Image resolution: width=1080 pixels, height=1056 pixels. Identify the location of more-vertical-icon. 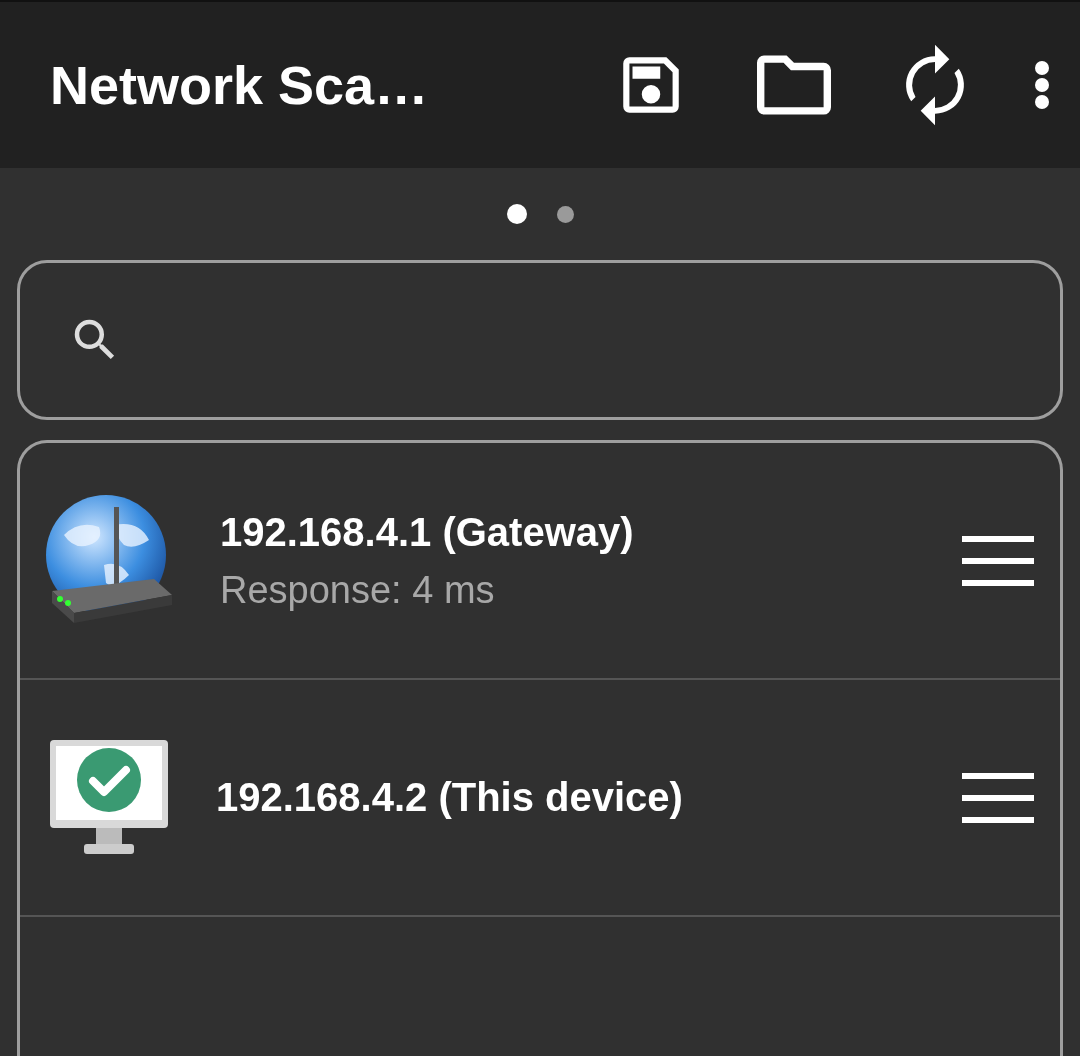
(1042, 85).